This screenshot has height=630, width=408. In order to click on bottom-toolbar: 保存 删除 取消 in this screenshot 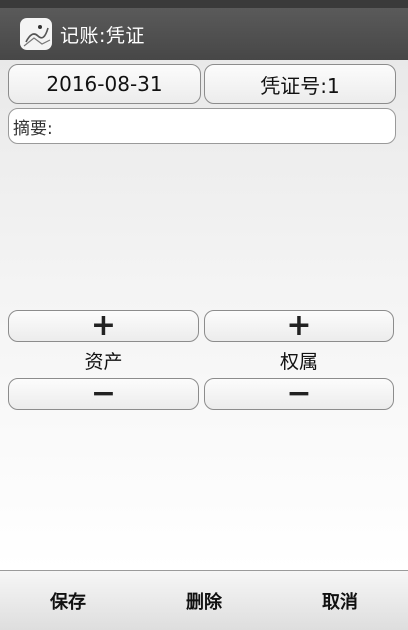, I will do `click(204, 600)`.